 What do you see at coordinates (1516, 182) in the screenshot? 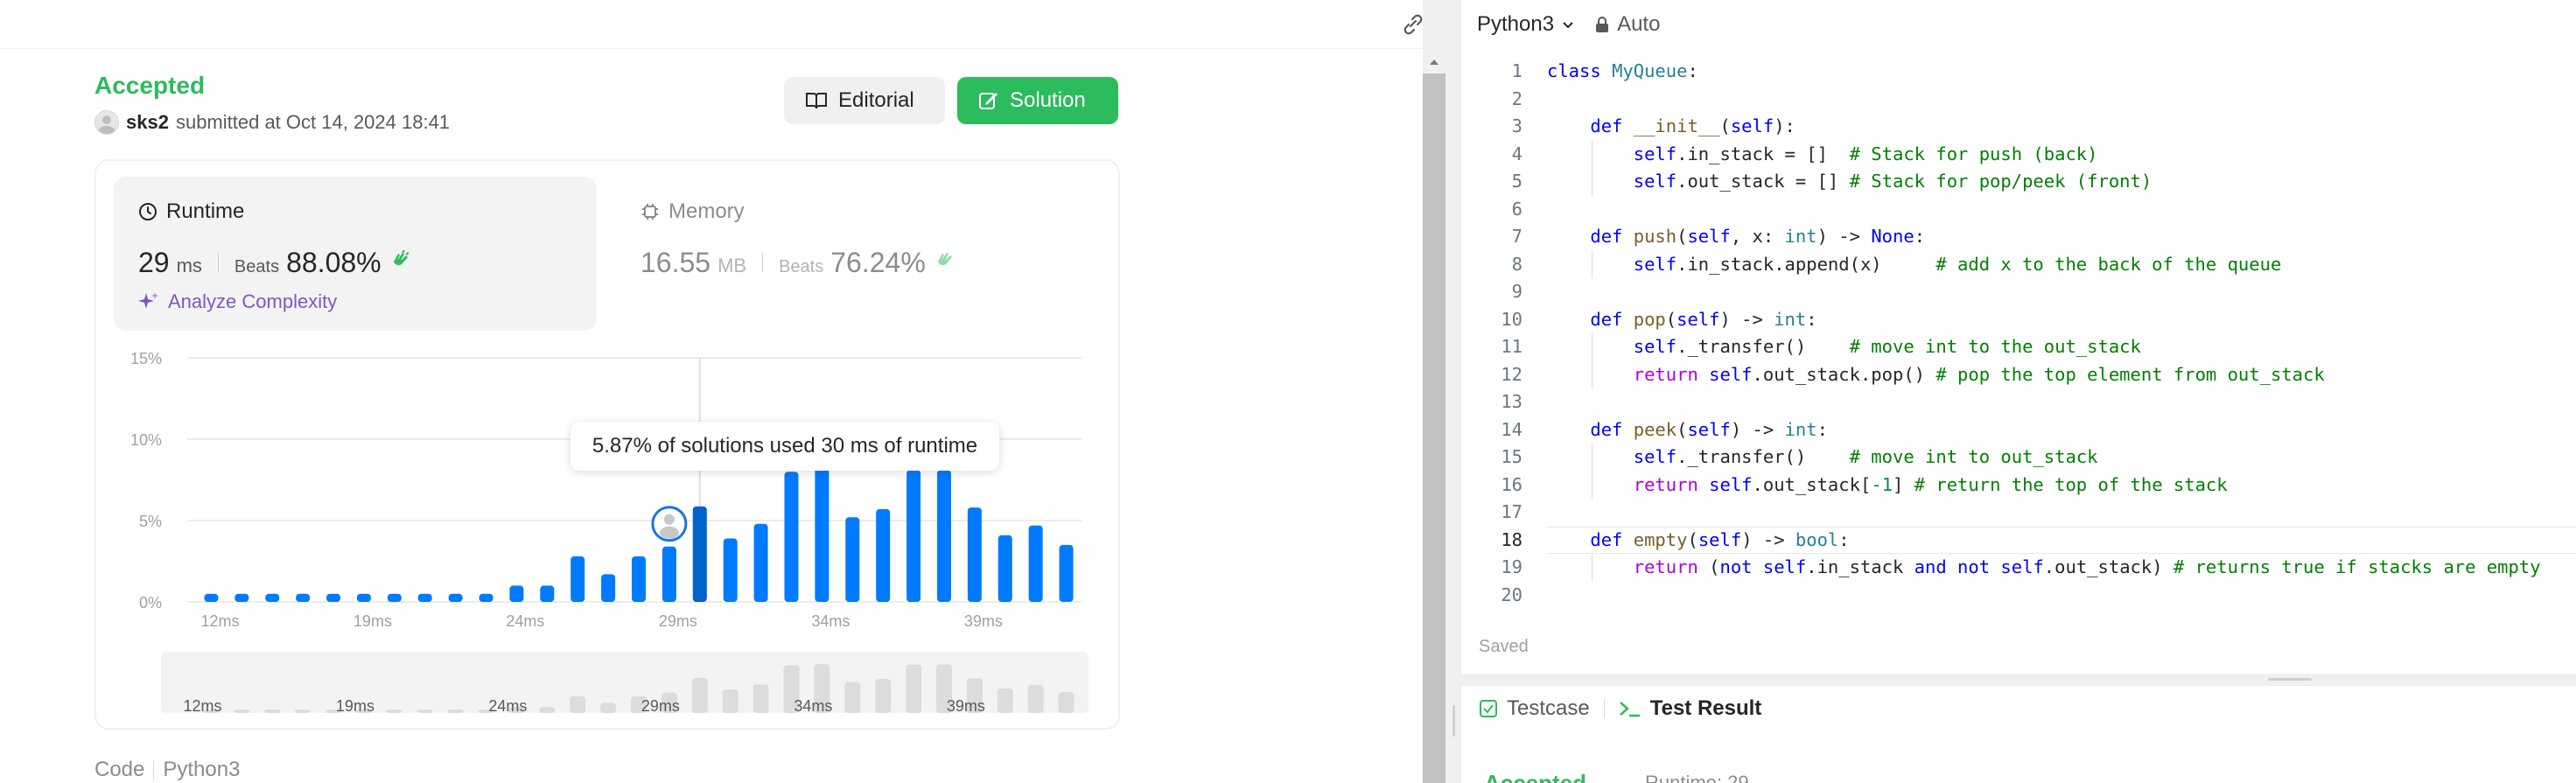
I see `line-number: 5` at bounding box center [1516, 182].